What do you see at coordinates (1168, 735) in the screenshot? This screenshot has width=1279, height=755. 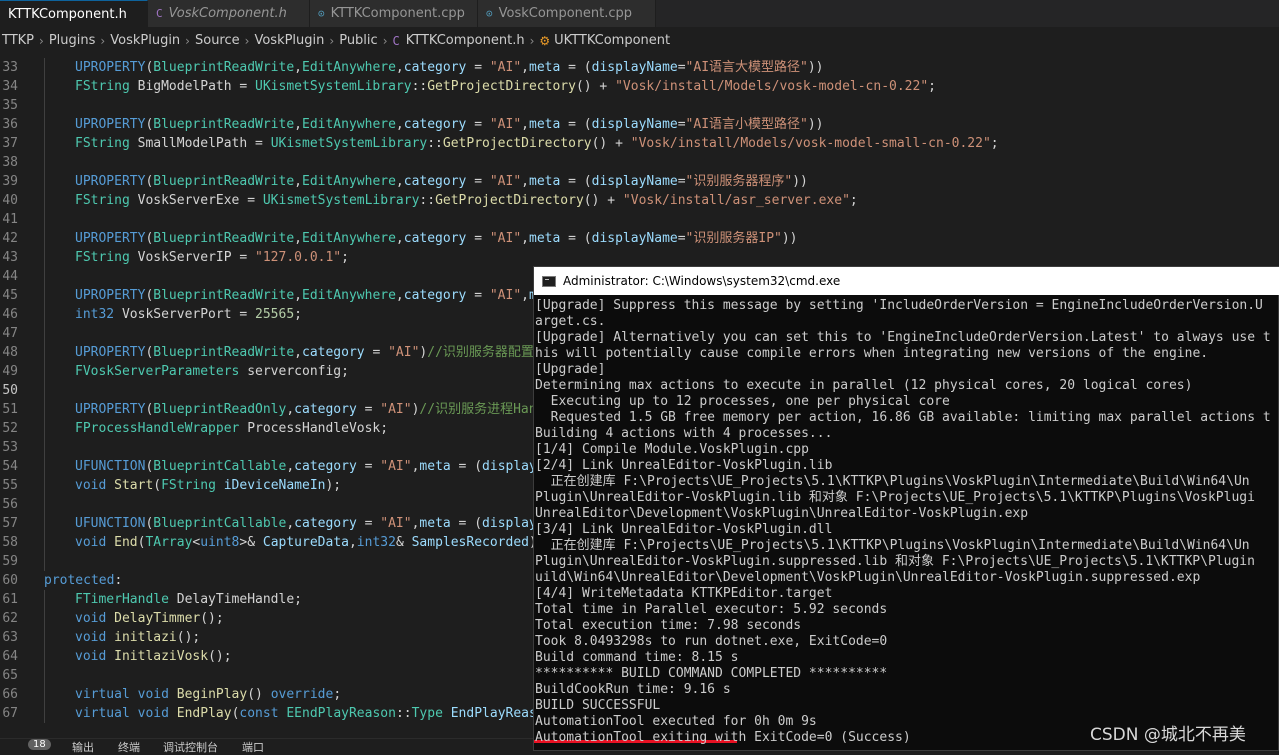 I see `watermark: CSDN @城北不再美` at bounding box center [1168, 735].